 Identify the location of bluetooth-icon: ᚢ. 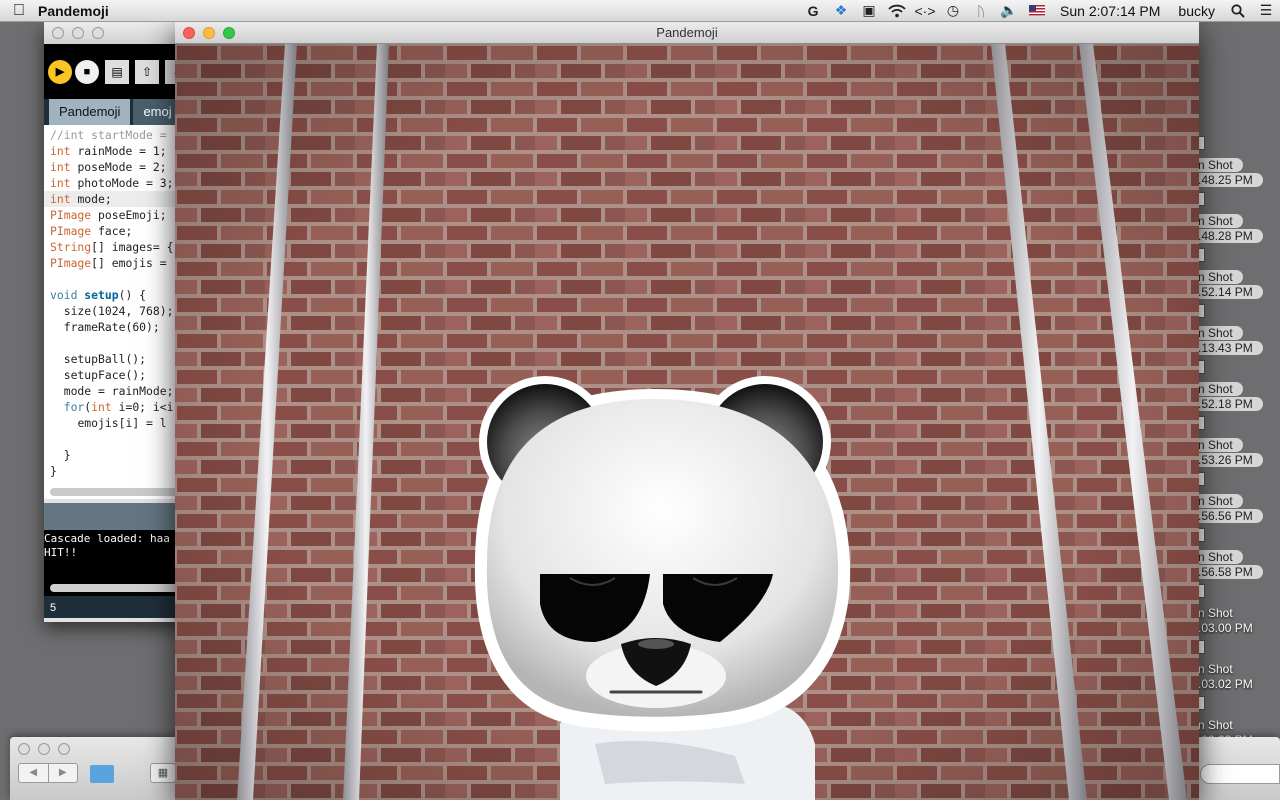
(981, 11).